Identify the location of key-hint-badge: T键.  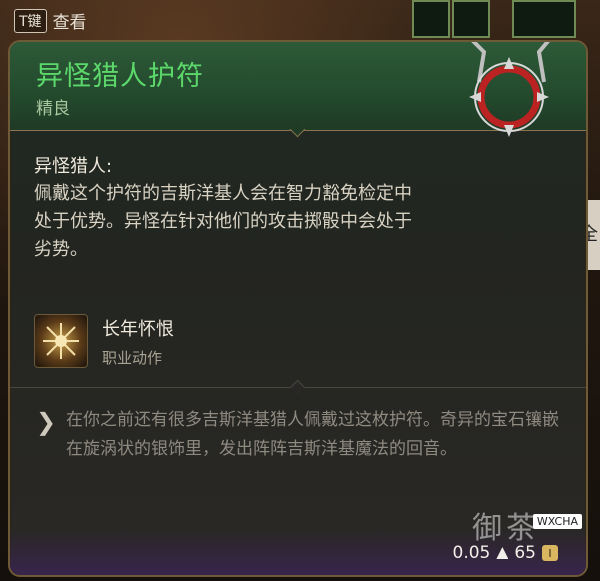
(30, 20).